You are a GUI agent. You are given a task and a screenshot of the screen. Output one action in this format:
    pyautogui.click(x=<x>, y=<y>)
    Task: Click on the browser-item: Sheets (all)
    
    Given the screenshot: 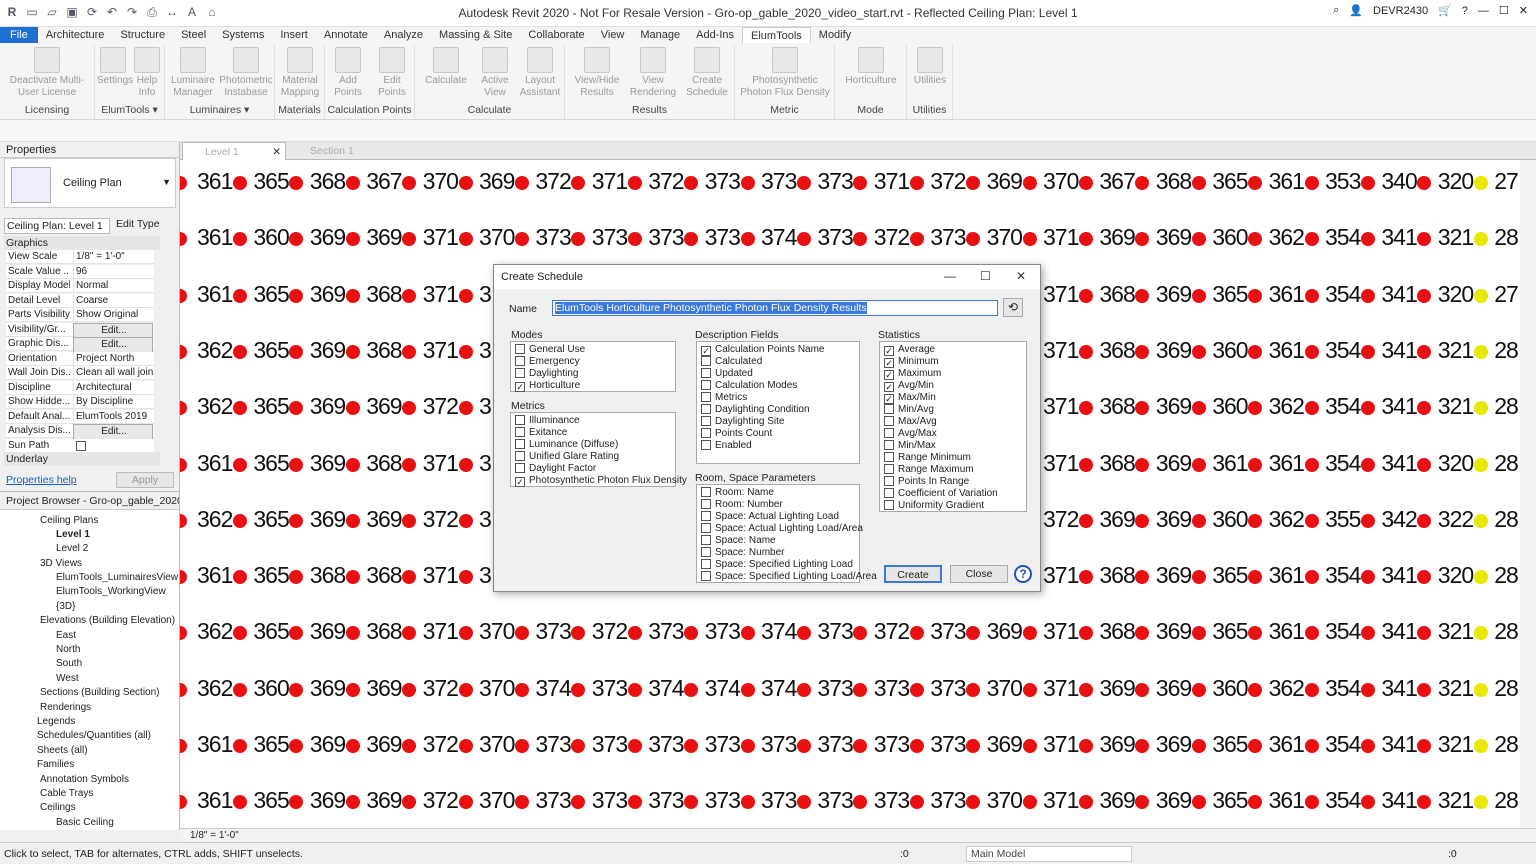 What is the action you would take?
    pyautogui.click(x=62, y=750)
    